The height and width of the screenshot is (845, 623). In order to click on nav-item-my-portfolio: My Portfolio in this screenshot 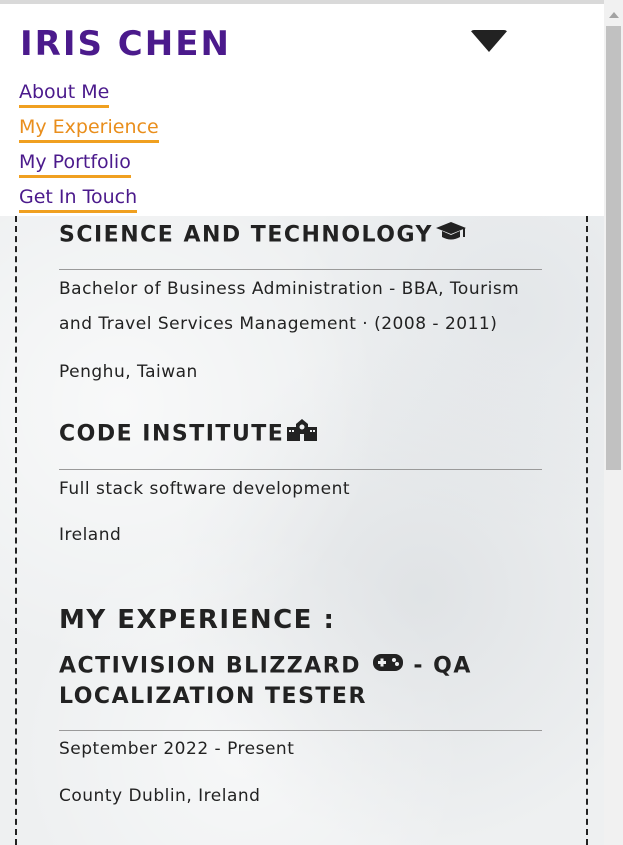, I will do `click(75, 164)`.